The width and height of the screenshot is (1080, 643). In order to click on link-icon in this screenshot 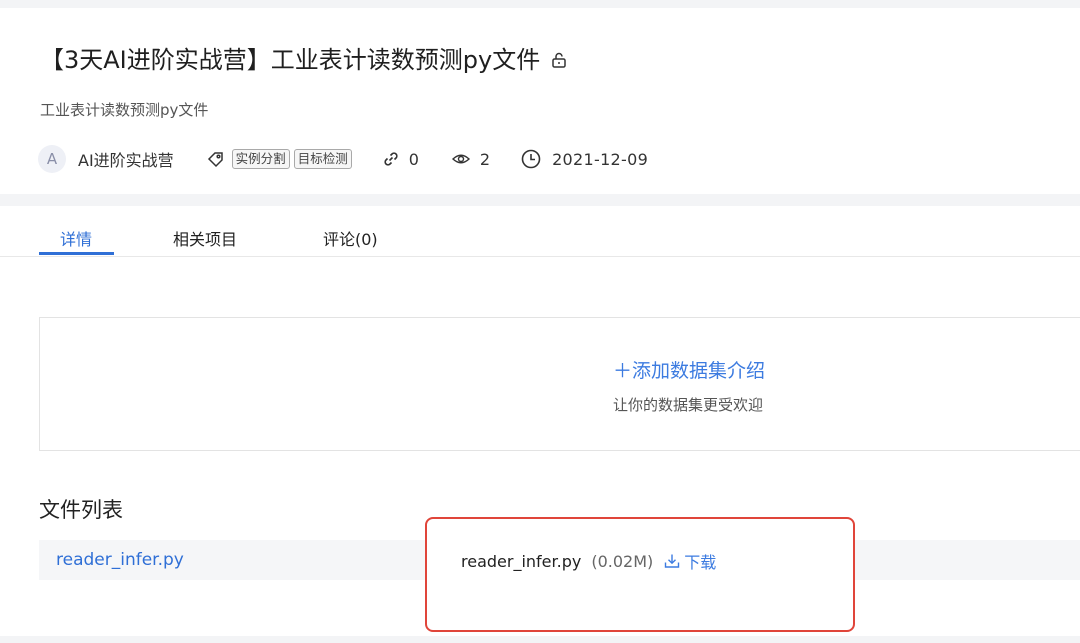, I will do `click(391, 159)`.